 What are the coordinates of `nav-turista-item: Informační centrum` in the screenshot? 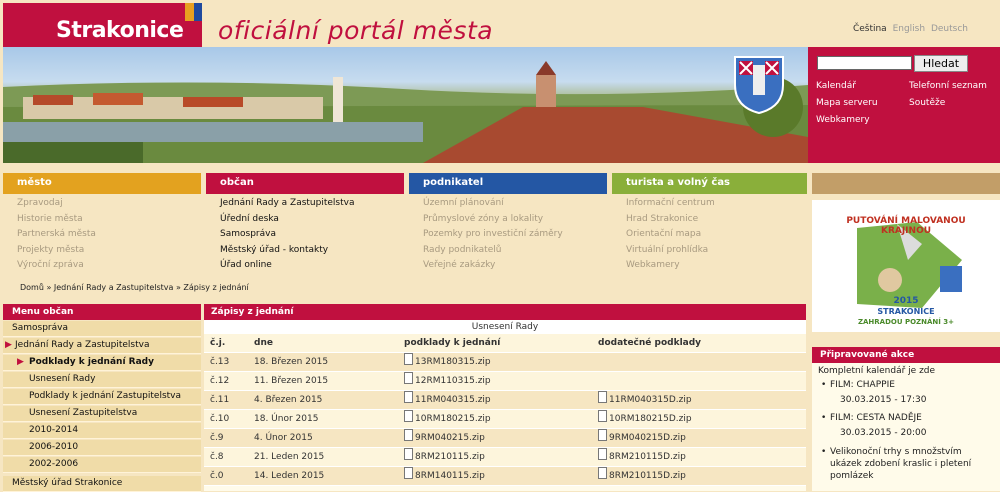 It's located at (709, 204).